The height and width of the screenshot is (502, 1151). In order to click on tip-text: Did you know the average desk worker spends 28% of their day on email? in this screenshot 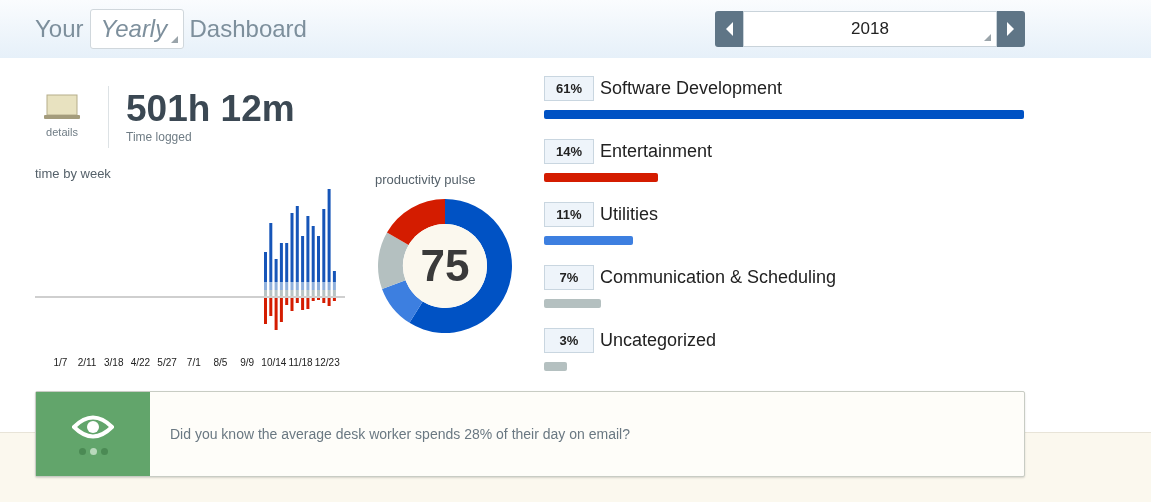, I will do `click(400, 434)`.